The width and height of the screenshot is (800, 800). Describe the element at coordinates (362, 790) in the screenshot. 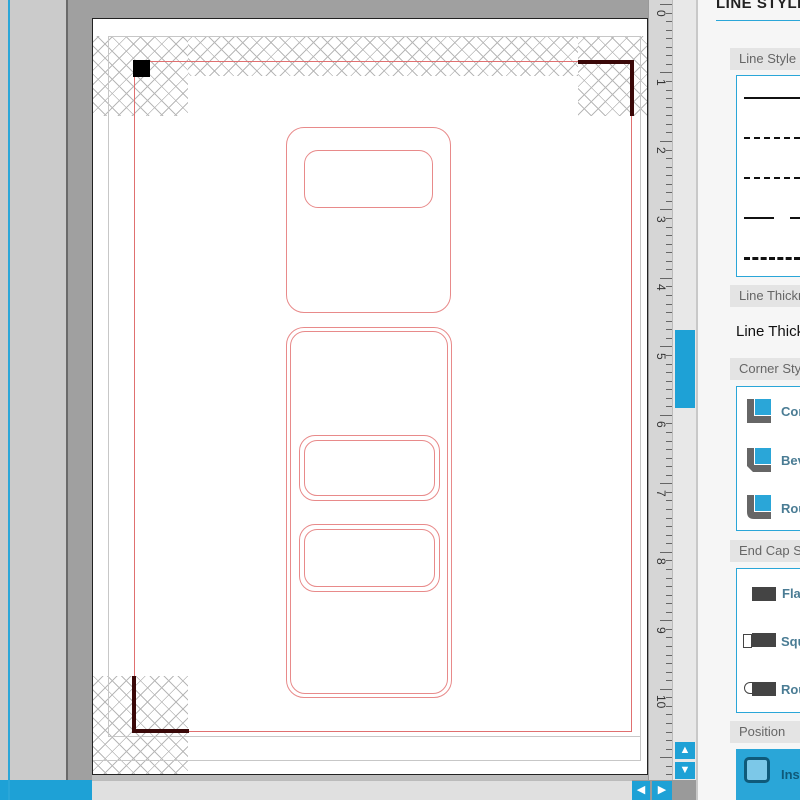

I see `horizontal-scrollbar` at that location.